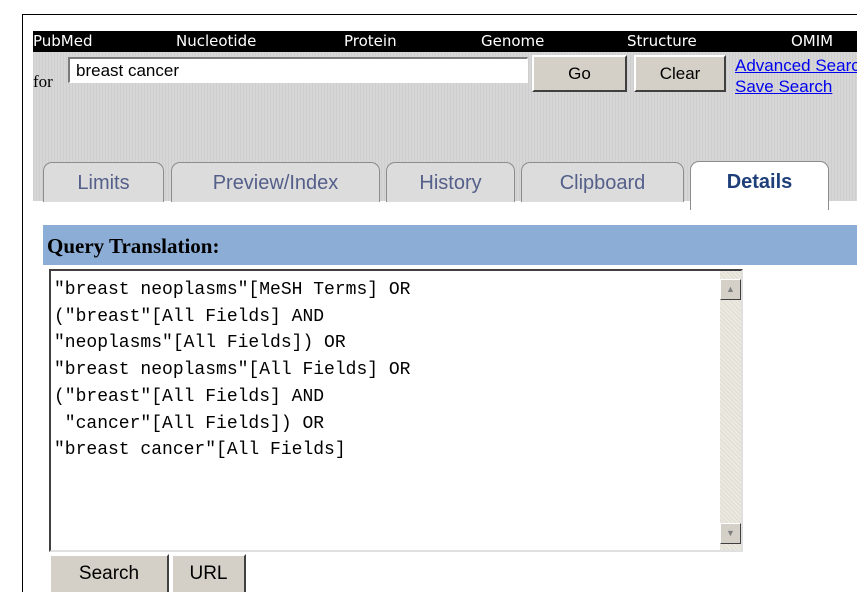  Describe the element at coordinates (370, 41) in the screenshot. I see `db-link-protein: Protein` at that location.